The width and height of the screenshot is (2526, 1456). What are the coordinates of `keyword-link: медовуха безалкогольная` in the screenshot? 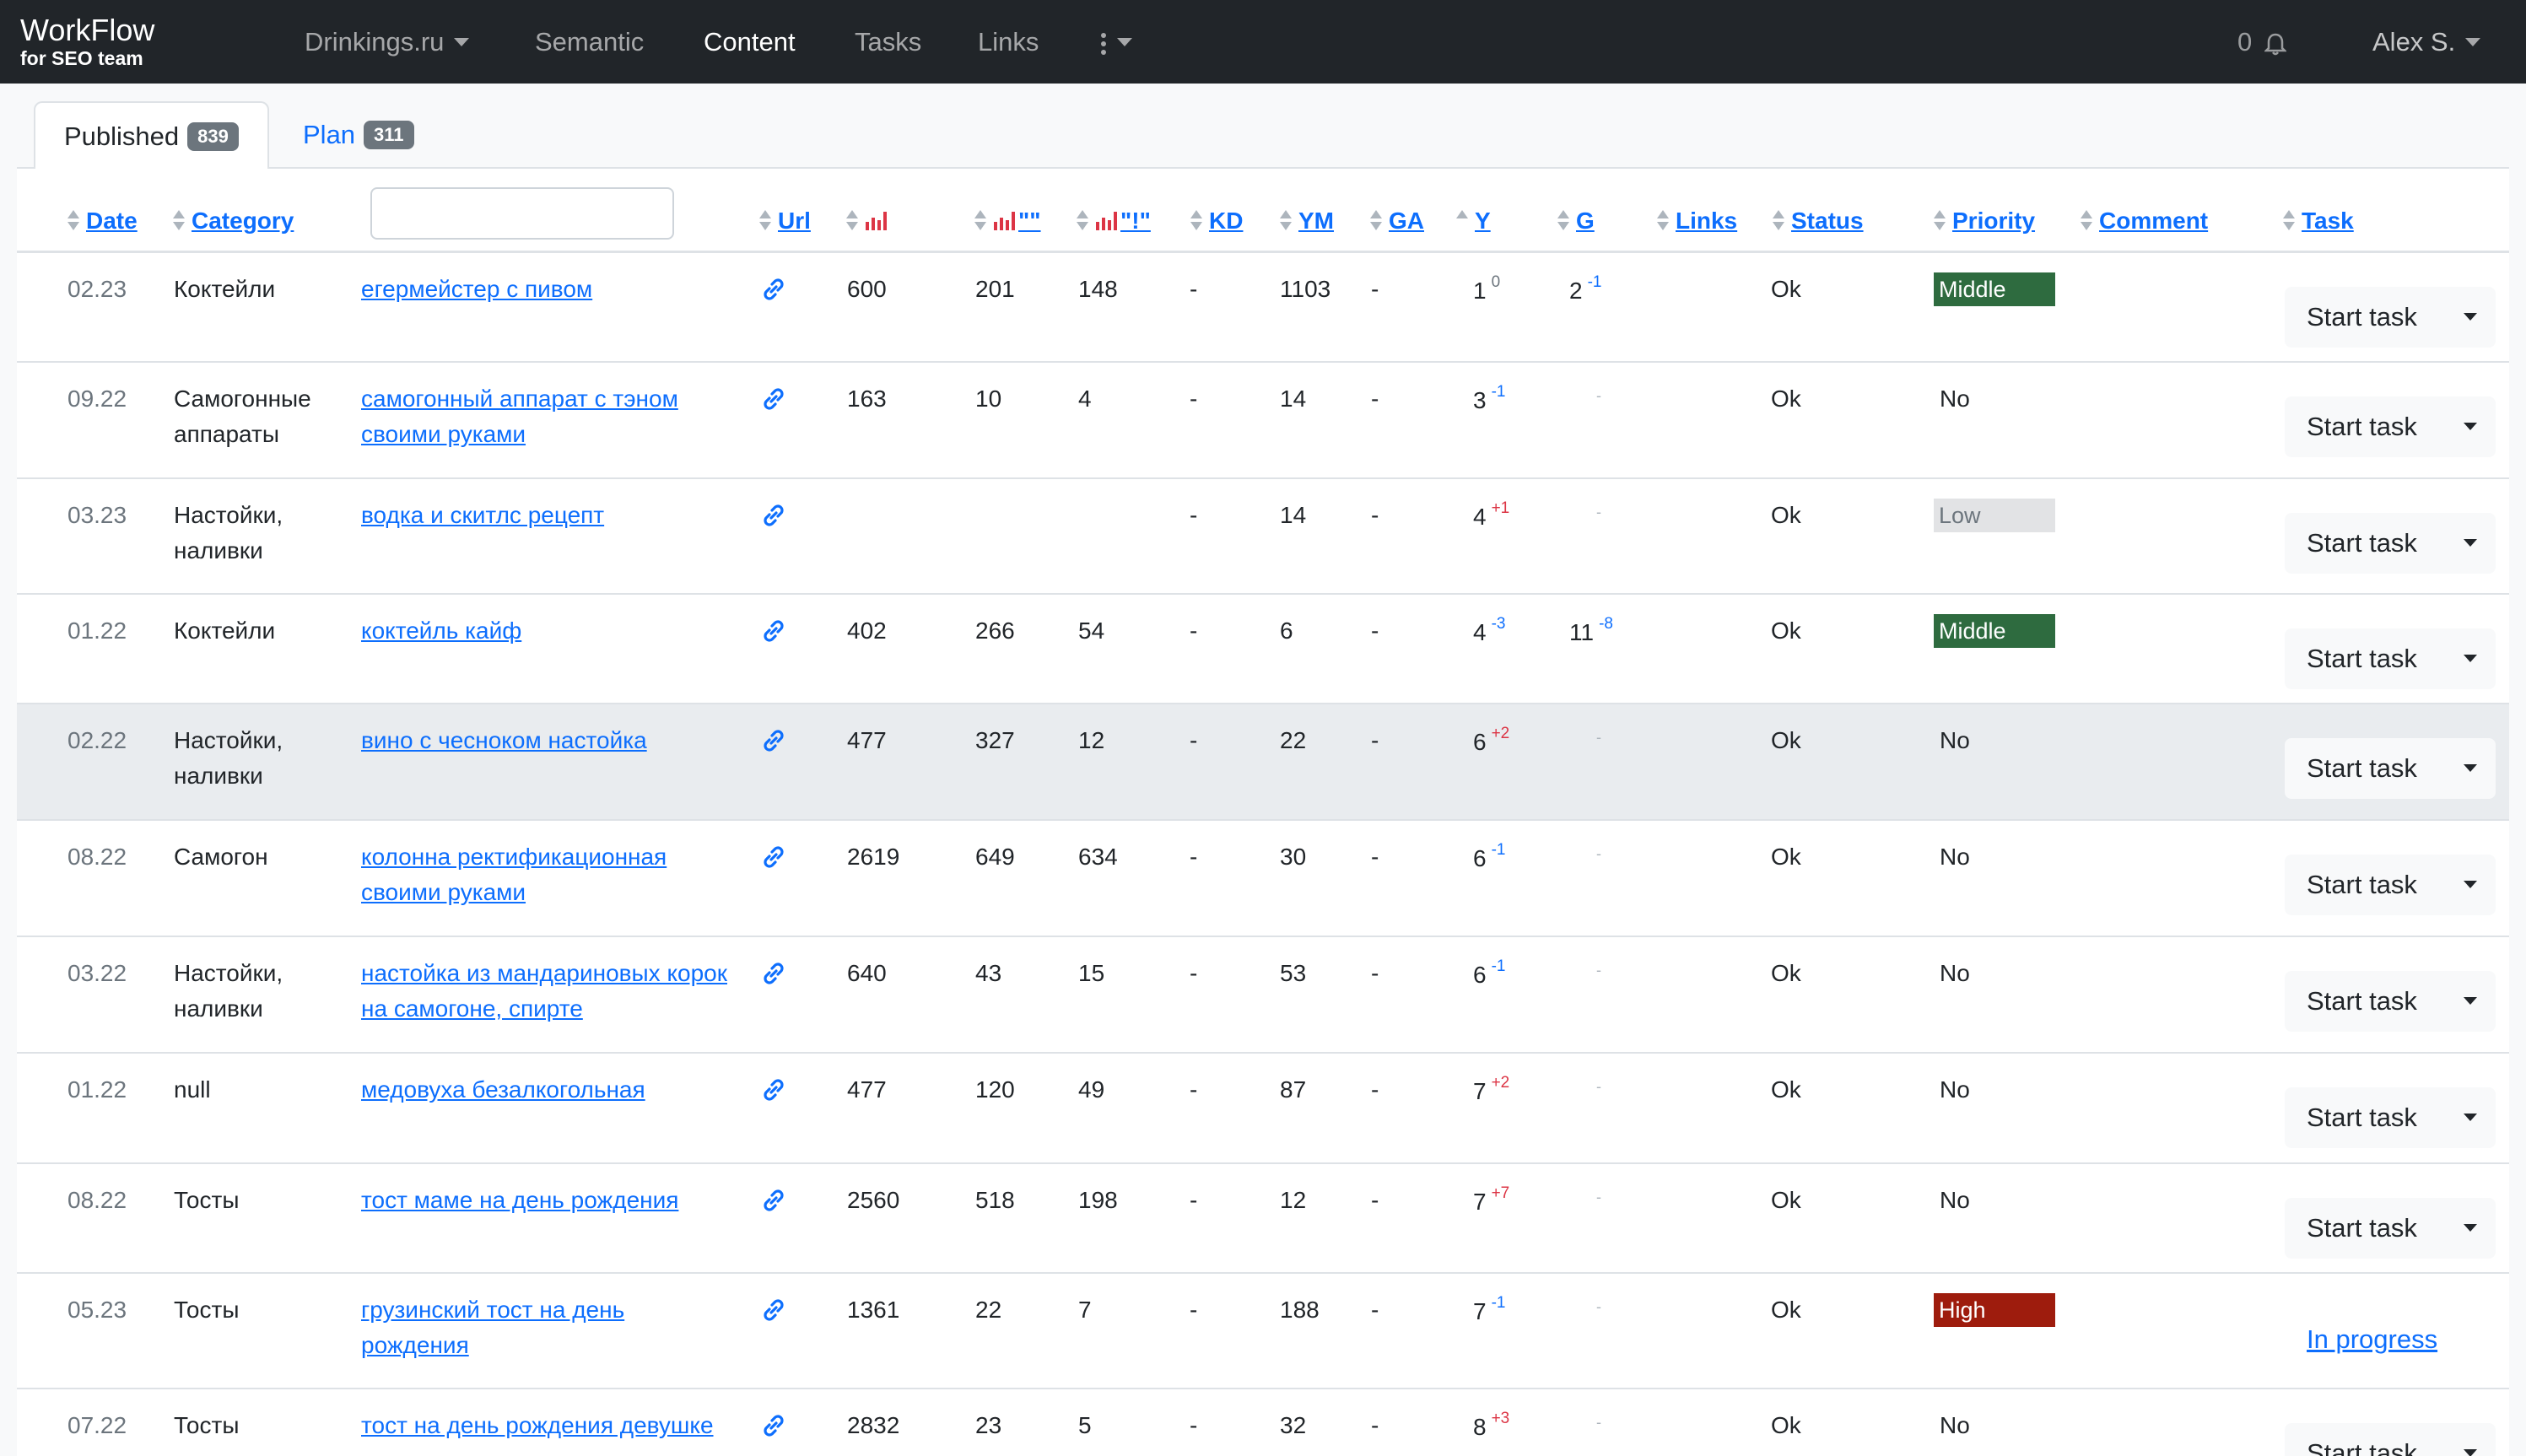 It's located at (546, 1090).